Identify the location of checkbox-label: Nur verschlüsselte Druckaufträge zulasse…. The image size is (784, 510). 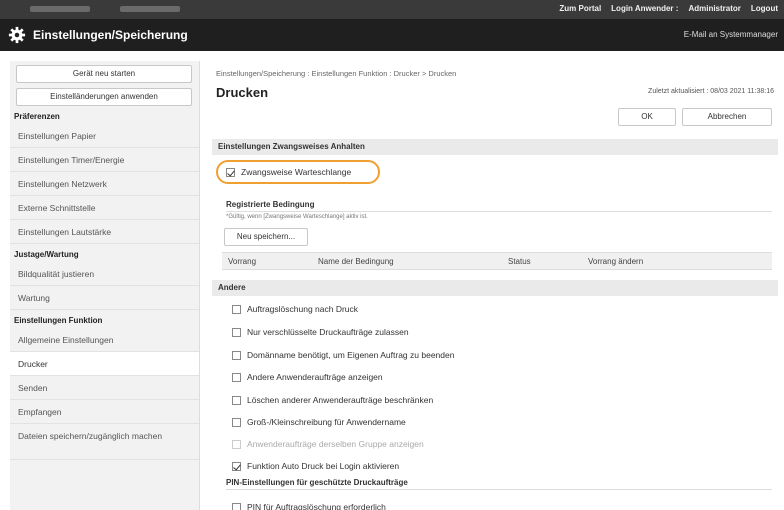
(328, 332).